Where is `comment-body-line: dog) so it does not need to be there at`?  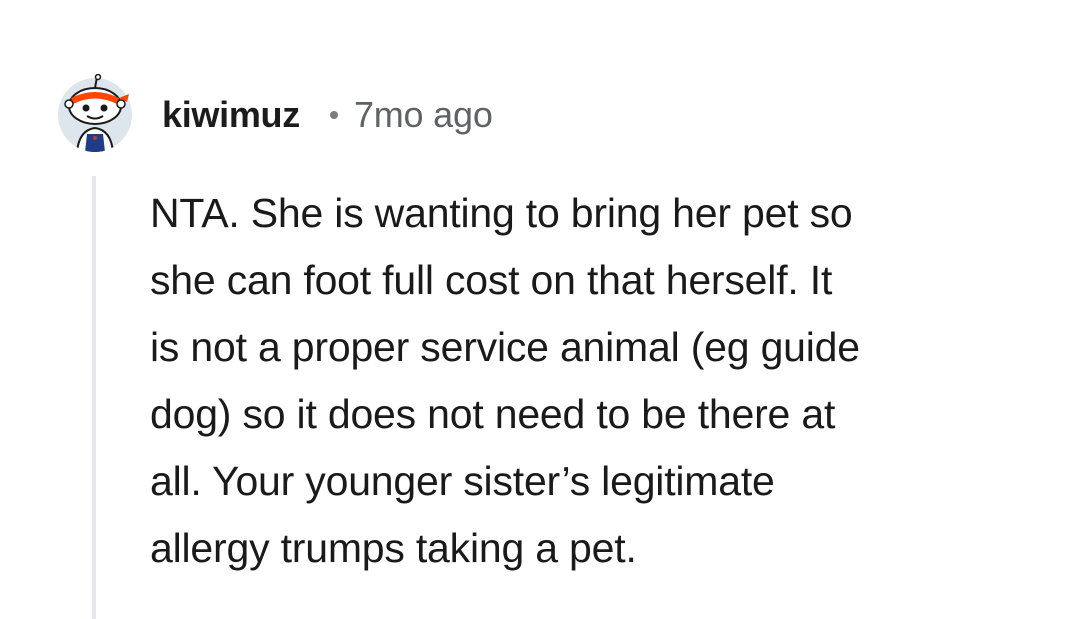
comment-body-line: dog) so it does not need to be there at is located at coordinates (493, 414).